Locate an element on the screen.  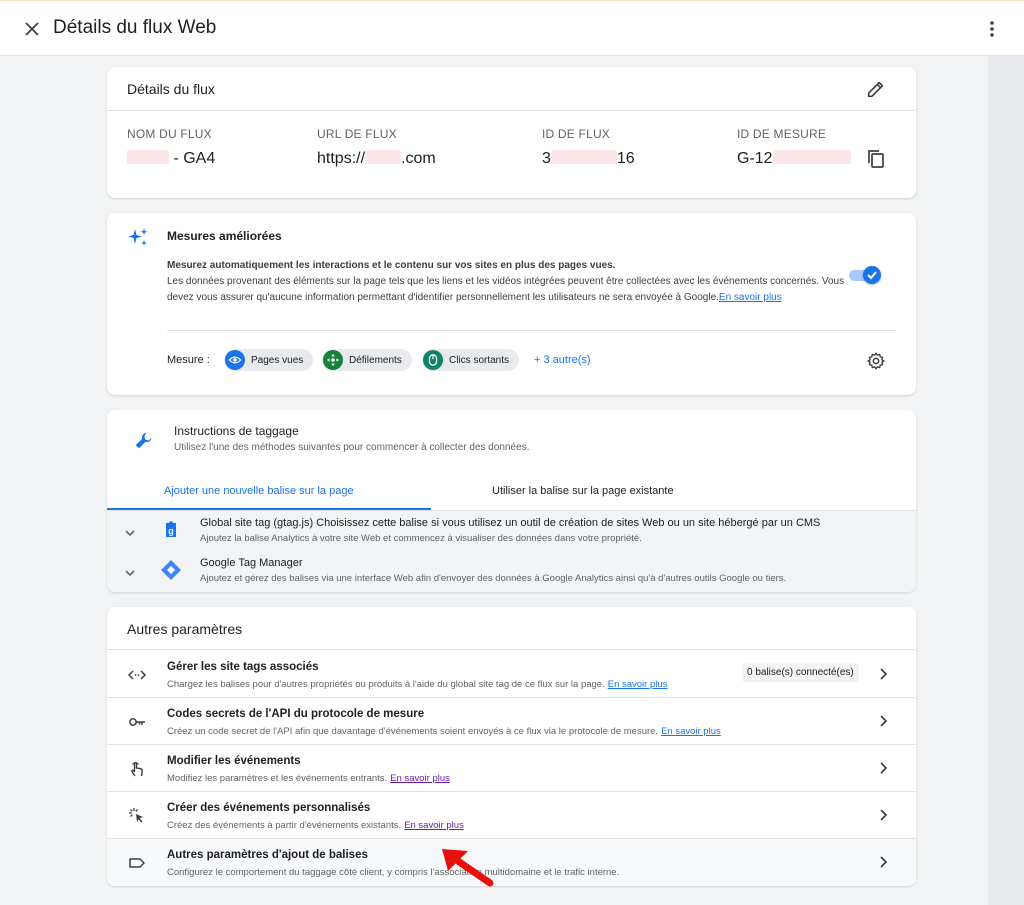
top-bar: Détails du flux Web is located at coordinates (512, 28).